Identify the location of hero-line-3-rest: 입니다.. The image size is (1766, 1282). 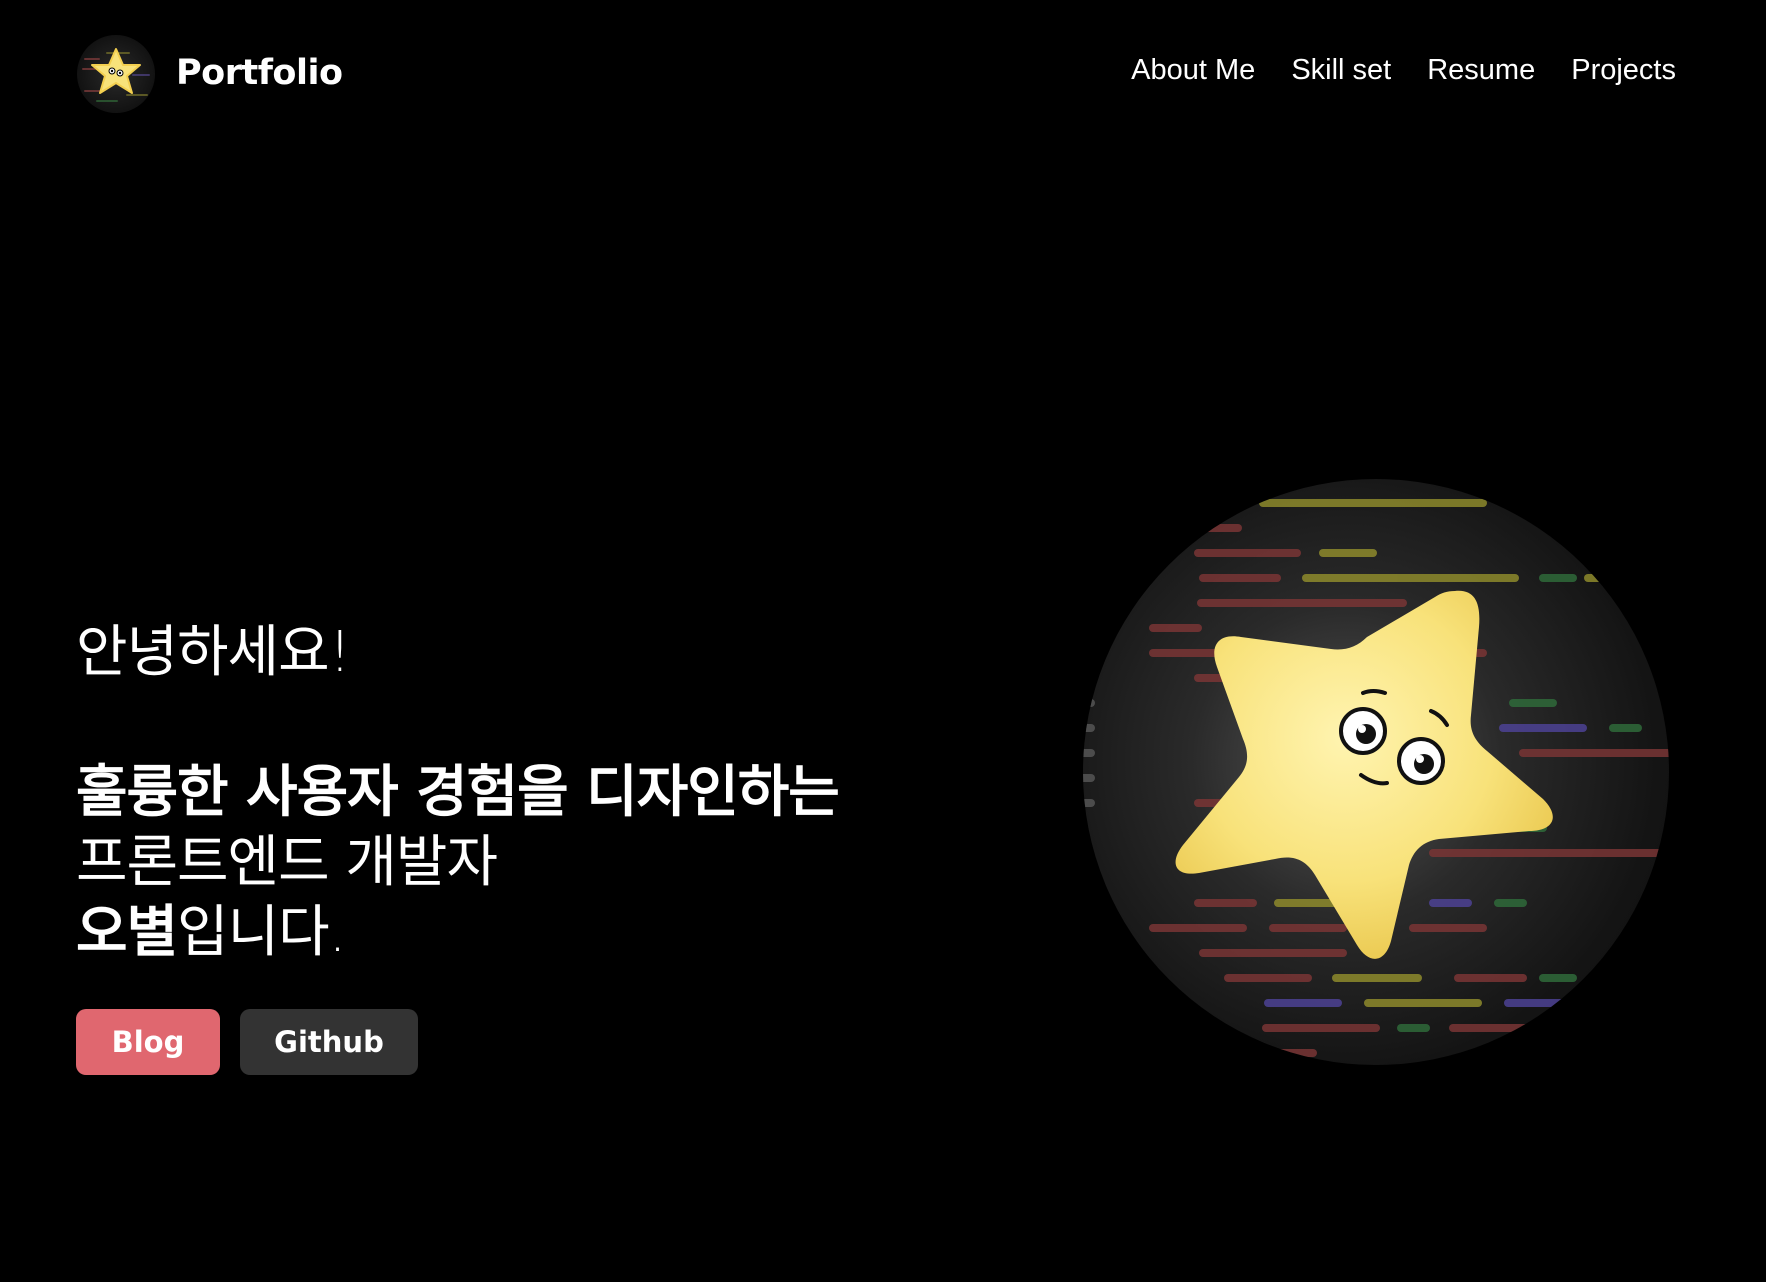
(261, 932).